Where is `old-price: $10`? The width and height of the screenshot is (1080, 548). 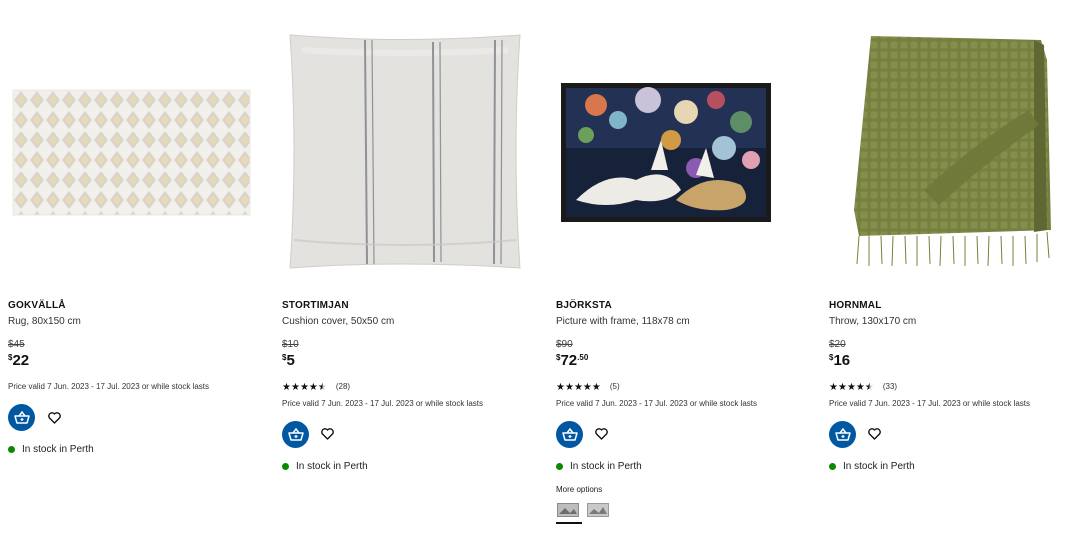 old-price: $10 is located at coordinates (290, 344).